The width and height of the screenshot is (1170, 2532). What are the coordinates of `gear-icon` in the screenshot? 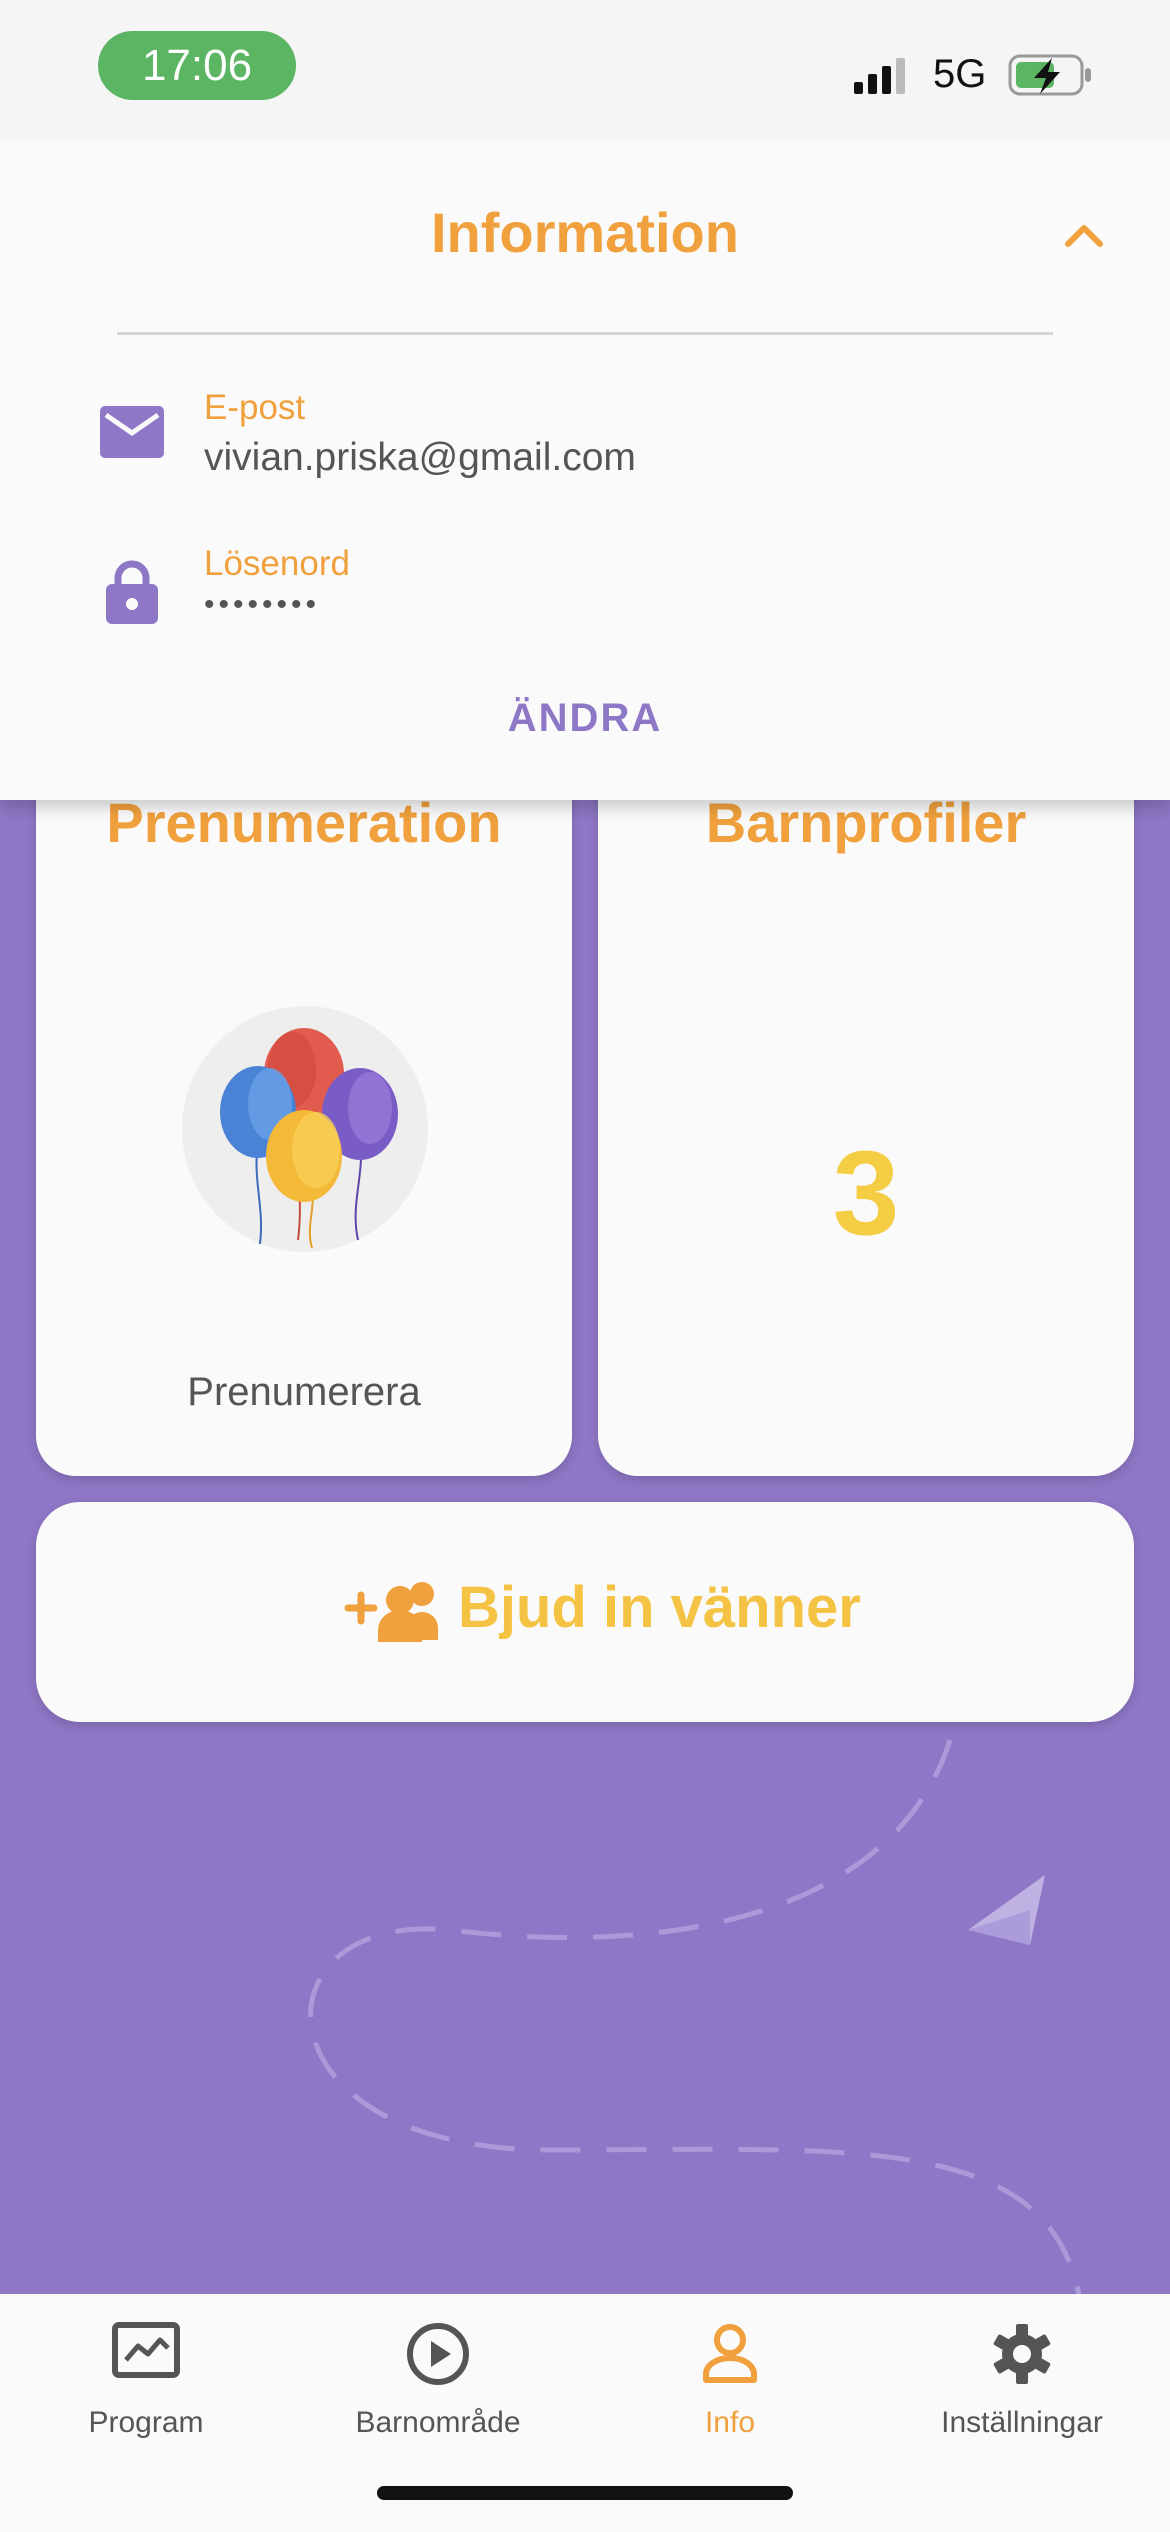 It's located at (1022, 2354).